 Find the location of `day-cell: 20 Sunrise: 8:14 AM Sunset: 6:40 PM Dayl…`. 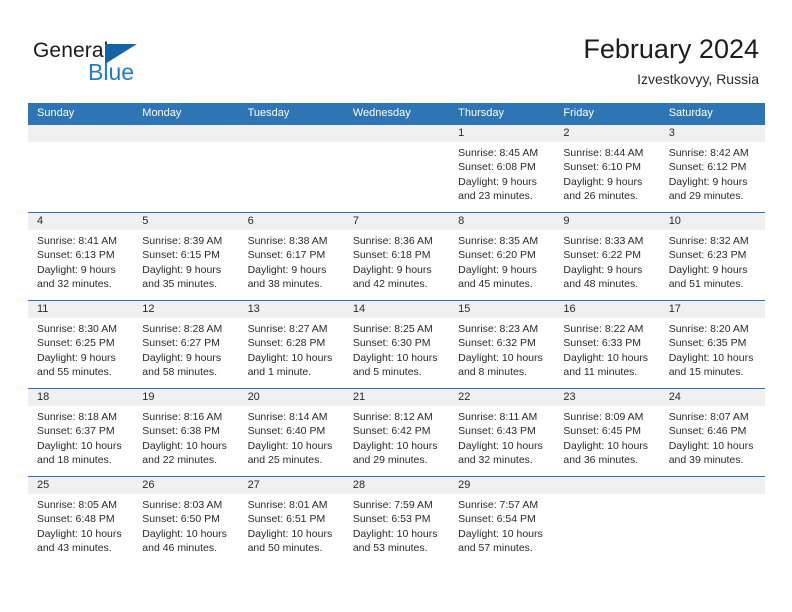

day-cell: 20 Sunrise: 8:14 AM Sunset: 6:40 PM Dayl… is located at coordinates (291, 432).